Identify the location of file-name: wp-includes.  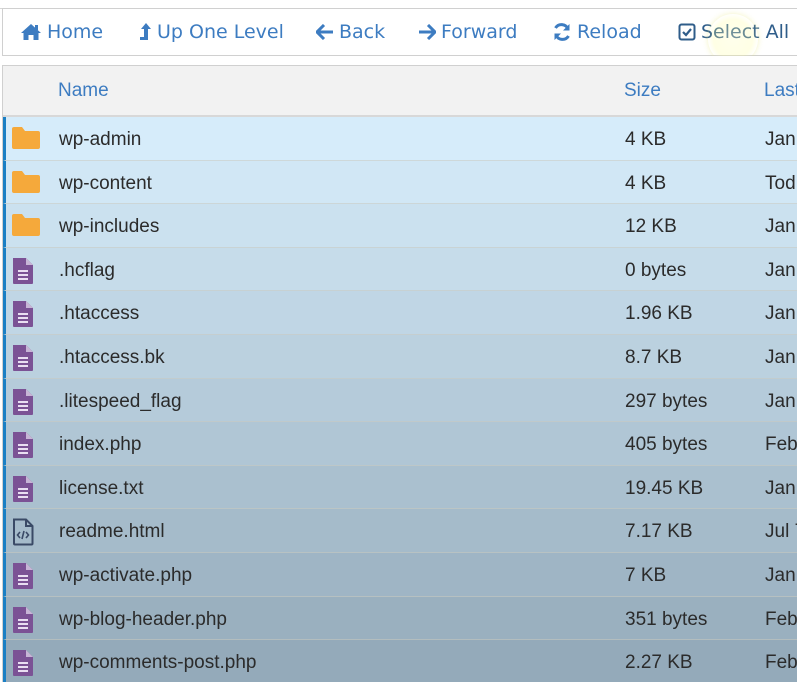
(109, 227).